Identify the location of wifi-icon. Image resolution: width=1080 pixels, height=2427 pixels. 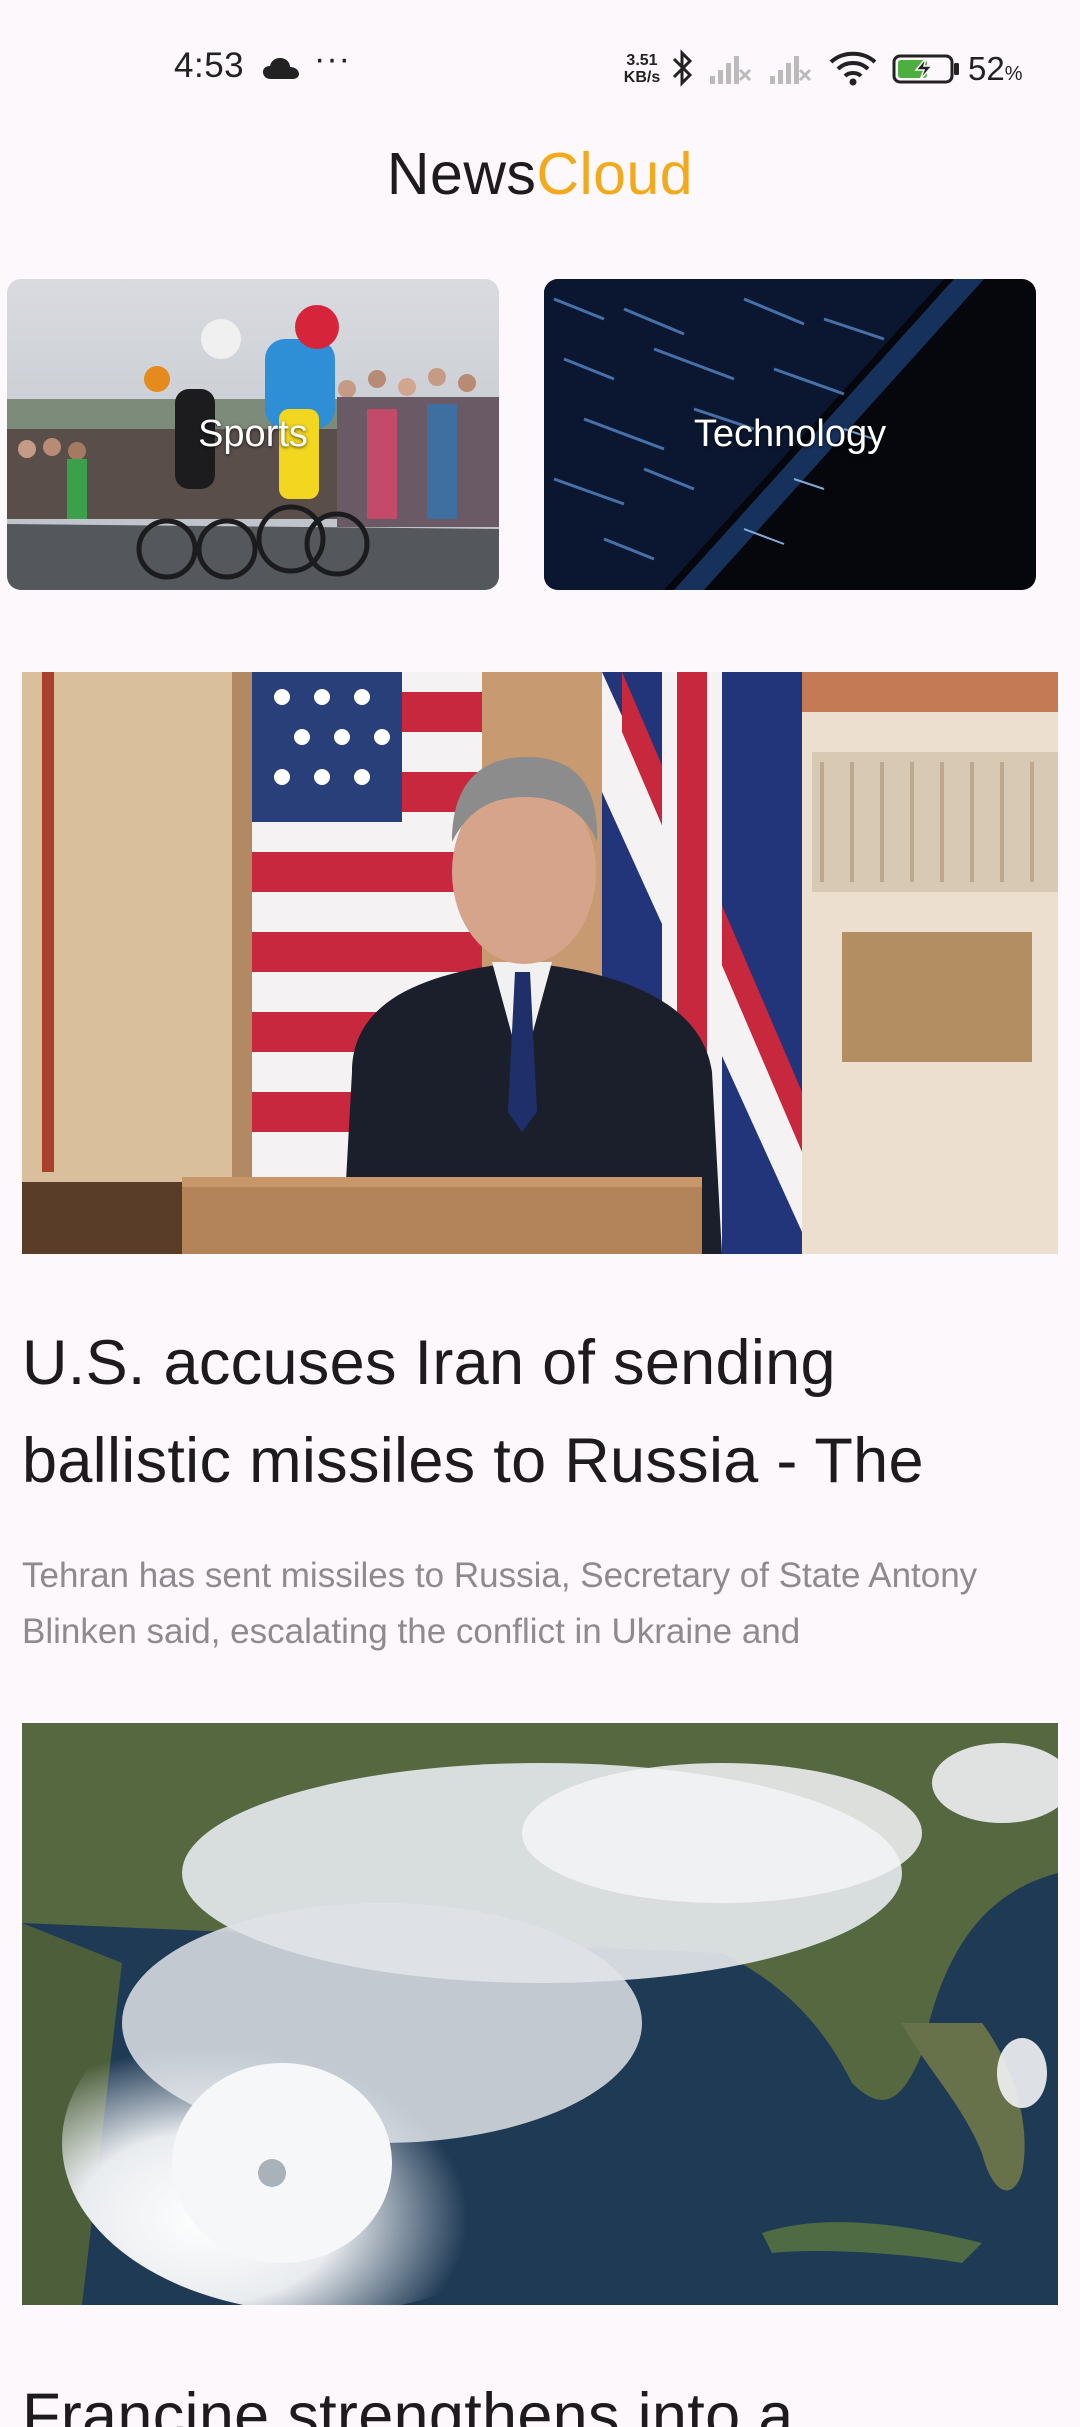
(853, 68).